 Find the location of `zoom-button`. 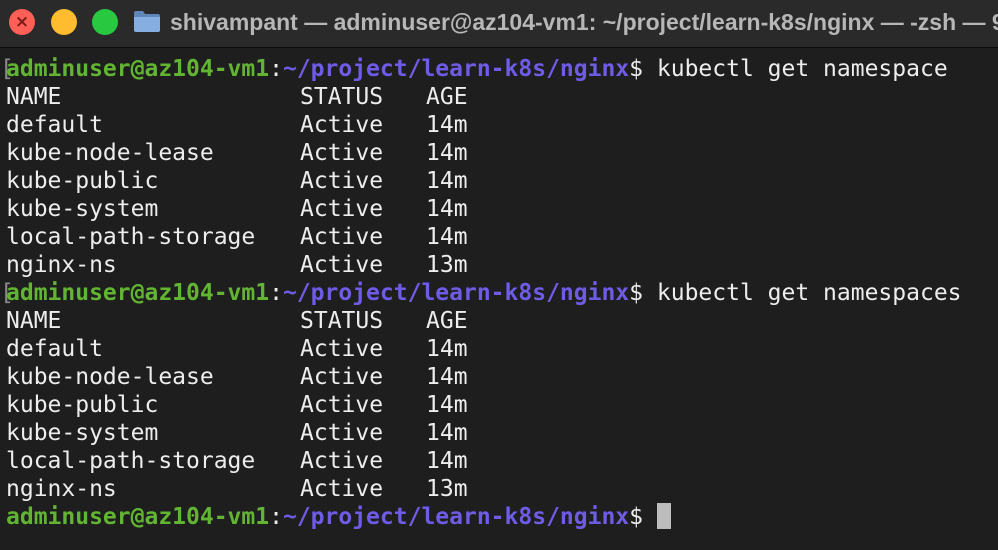

zoom-button is located at coordinates (105, 22).